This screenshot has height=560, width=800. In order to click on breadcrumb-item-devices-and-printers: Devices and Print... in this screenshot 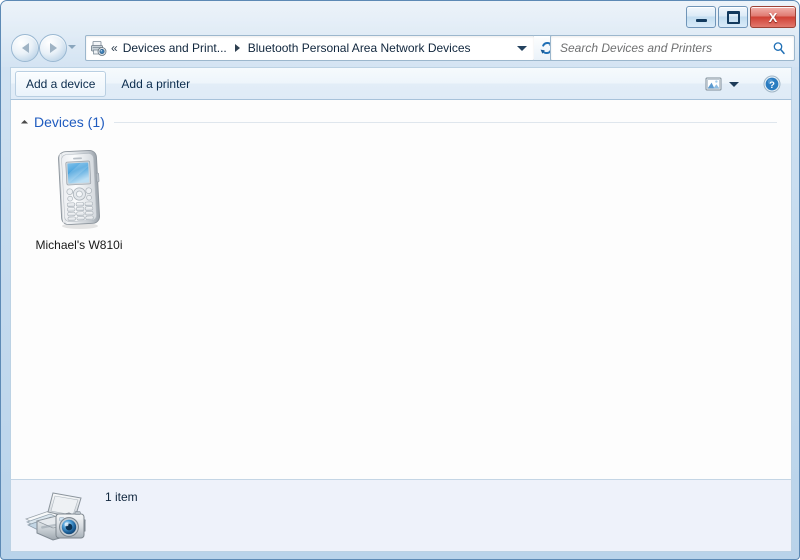, I will do `click(175, 48)`.